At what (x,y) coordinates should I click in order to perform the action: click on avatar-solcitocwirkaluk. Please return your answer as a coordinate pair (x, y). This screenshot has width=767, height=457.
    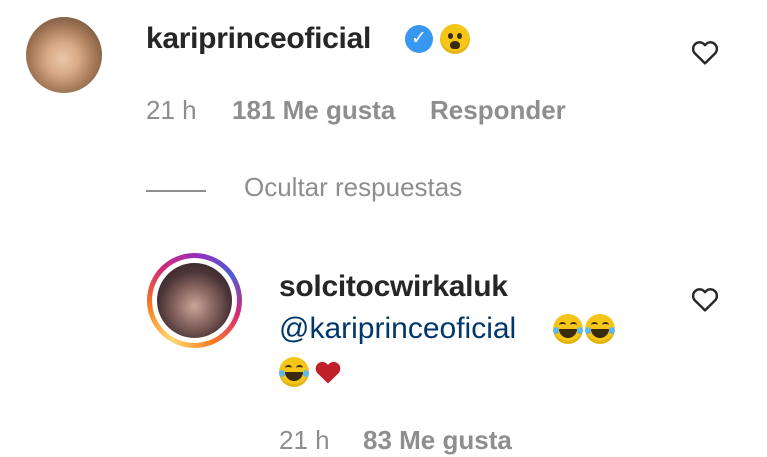
    Looking at the image, I should click on (194, 300).